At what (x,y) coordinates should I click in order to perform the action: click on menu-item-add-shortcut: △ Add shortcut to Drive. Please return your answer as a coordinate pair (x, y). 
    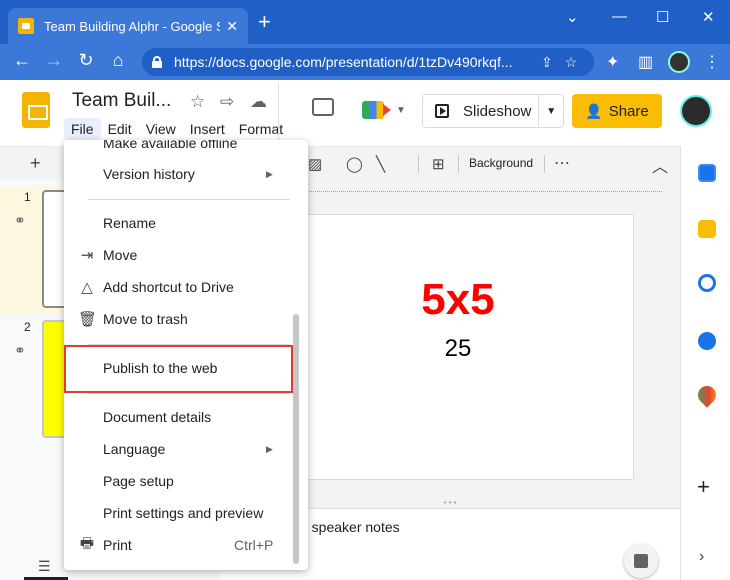
    Looking at the image, I should click on (180, 287).